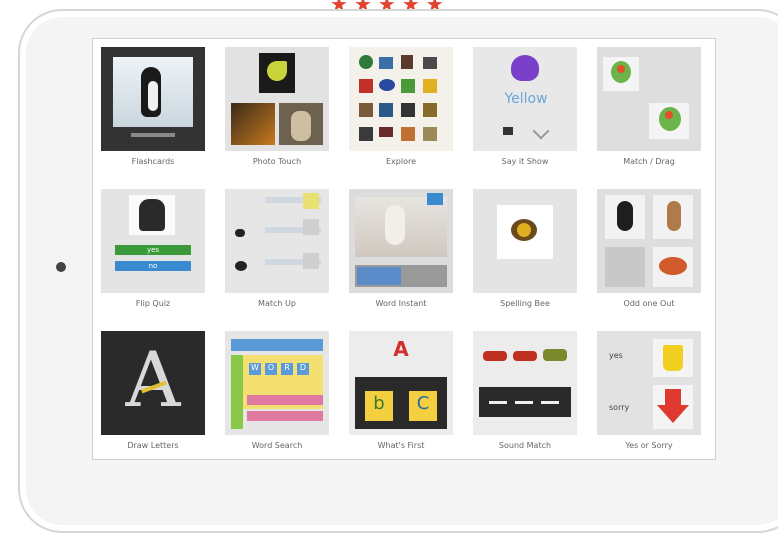 Image resolution: width=778 pixels, height=533 pixels. Describe the element at coordinates (153, 241) in the screenshot. I see `app-thumbnail: yes no` at that location.